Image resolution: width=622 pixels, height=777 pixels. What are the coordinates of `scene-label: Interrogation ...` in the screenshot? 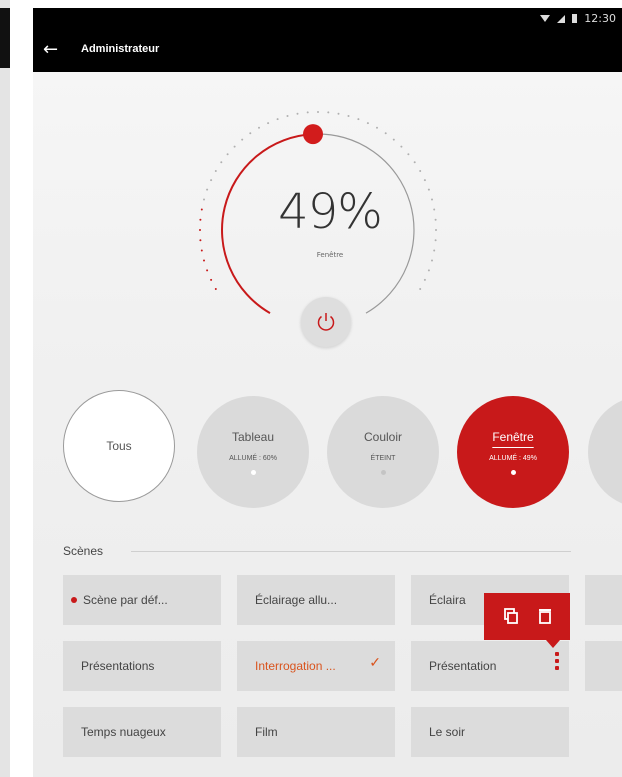 It's located at (295, 666).